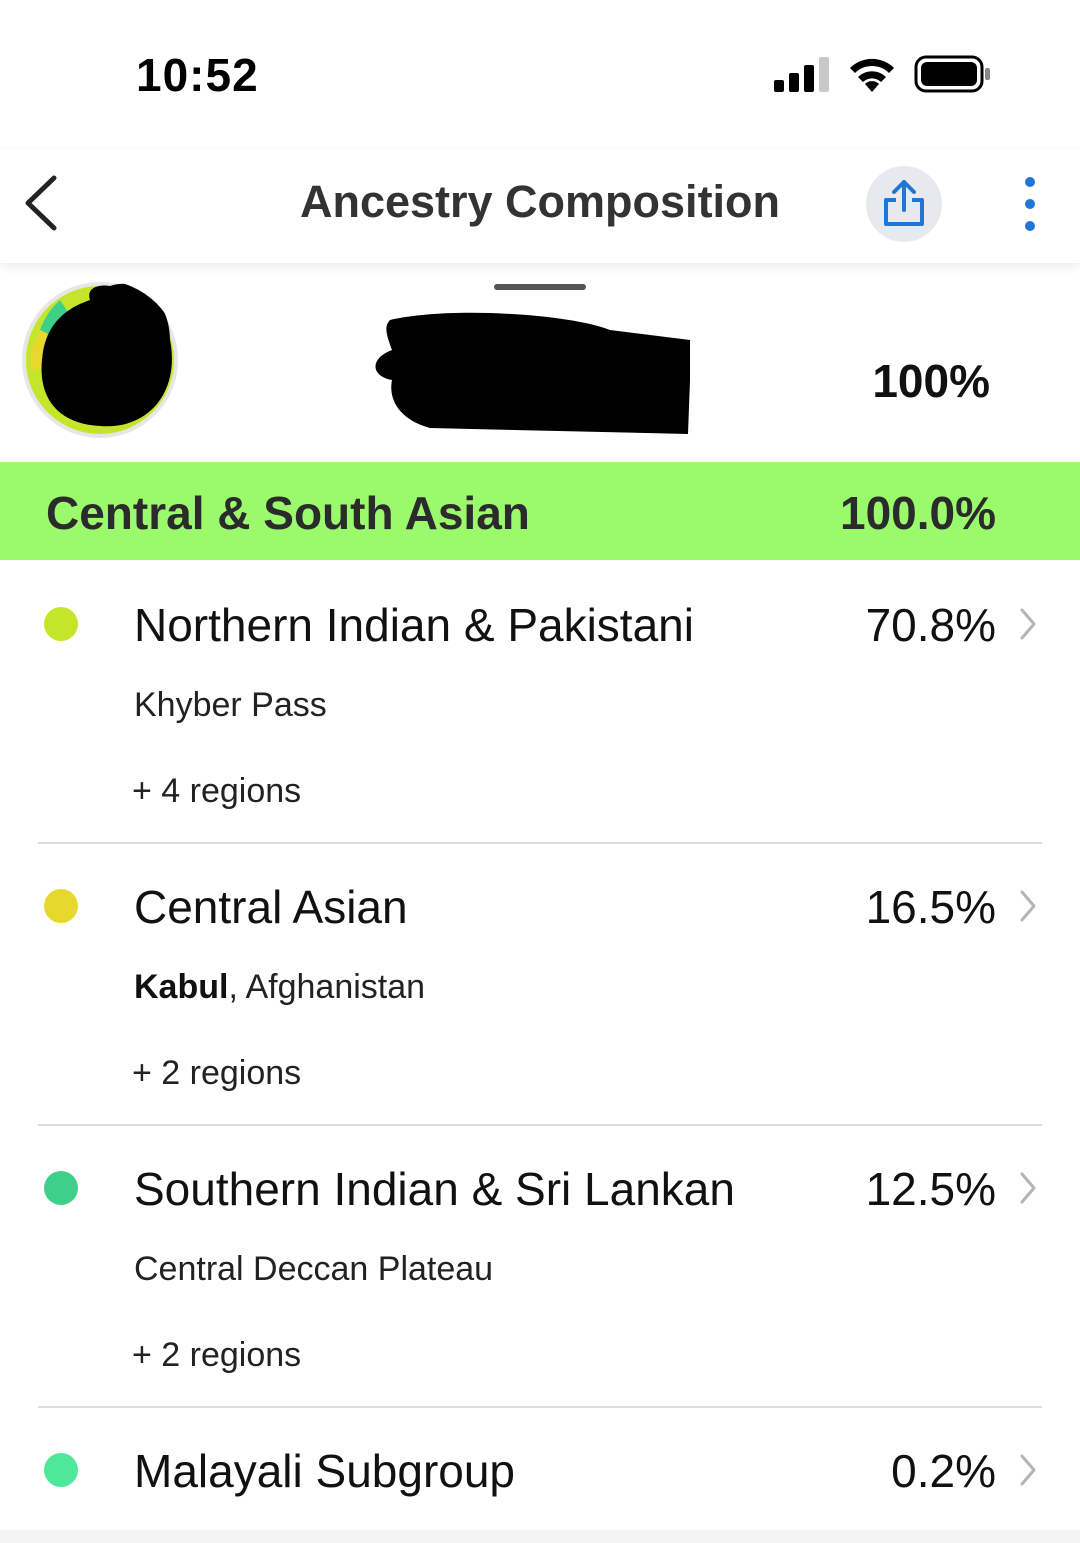 The image size is (1080, 1543). I want to click on category-label: Central & South Asian, so click(288, 513).